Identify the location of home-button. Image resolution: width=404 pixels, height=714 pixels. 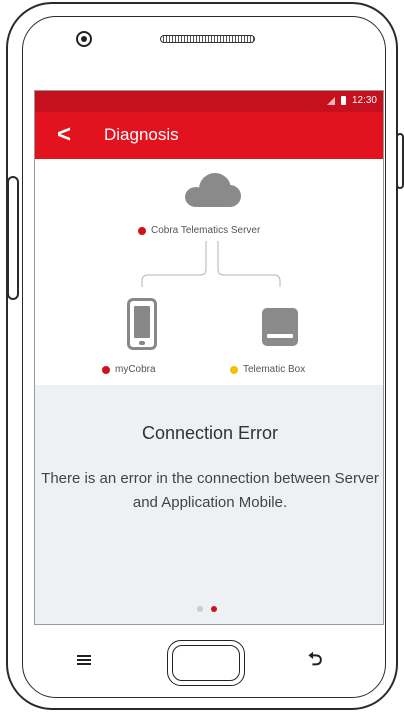
(206, 663).